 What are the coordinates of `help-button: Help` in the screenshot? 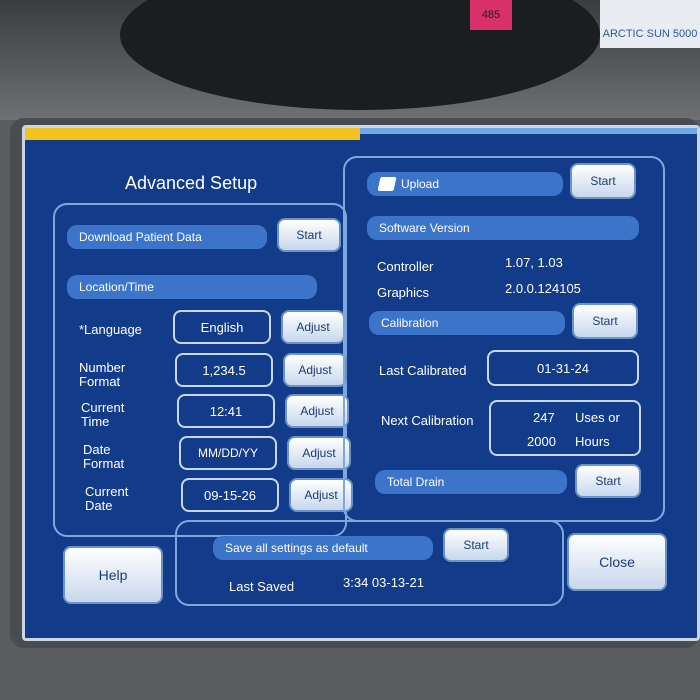 It's located at (113, 575).